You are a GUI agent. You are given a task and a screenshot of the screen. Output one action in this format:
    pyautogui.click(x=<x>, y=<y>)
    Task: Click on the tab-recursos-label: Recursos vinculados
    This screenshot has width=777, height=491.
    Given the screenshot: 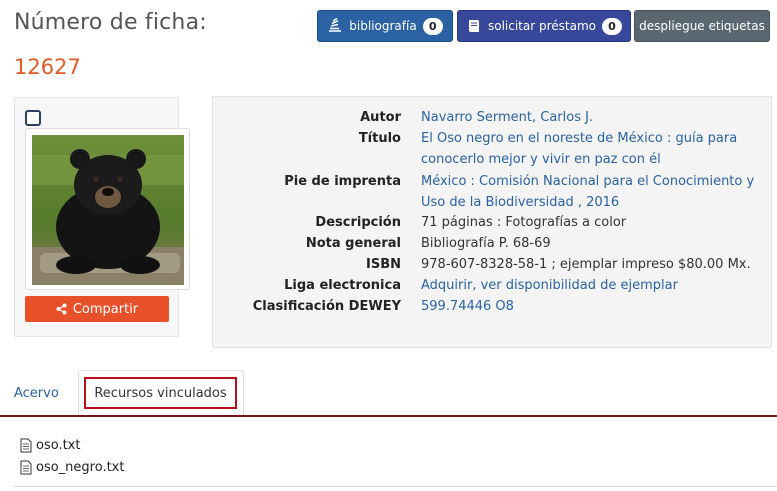 What is the action you would take?
    pyautogui.click(x=160, y=393)
    